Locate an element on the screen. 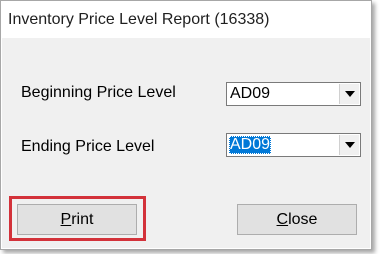  window-title: Inventory Price Level Report (16338) is located at coordinates (139, 19).